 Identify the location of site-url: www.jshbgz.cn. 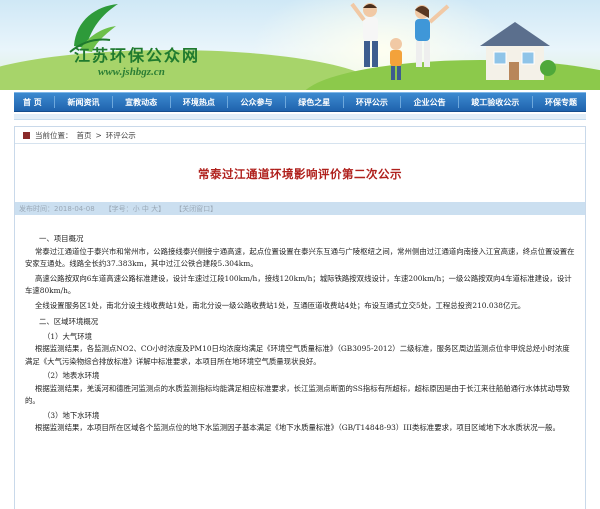
(131, 72).